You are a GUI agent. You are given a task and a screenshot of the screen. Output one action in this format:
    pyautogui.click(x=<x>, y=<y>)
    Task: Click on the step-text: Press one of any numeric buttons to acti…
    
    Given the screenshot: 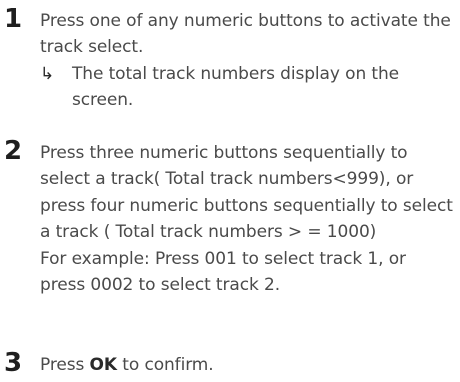 What is the action you would take?
    pyautogui.click(x=245, y=34)
    